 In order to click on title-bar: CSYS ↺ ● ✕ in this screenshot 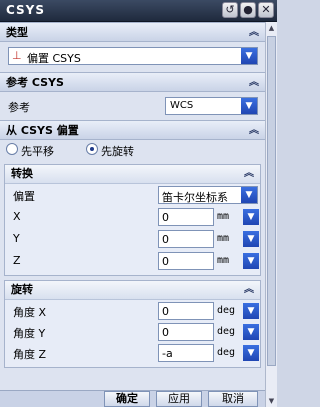, I will do `click(138, 11)`.